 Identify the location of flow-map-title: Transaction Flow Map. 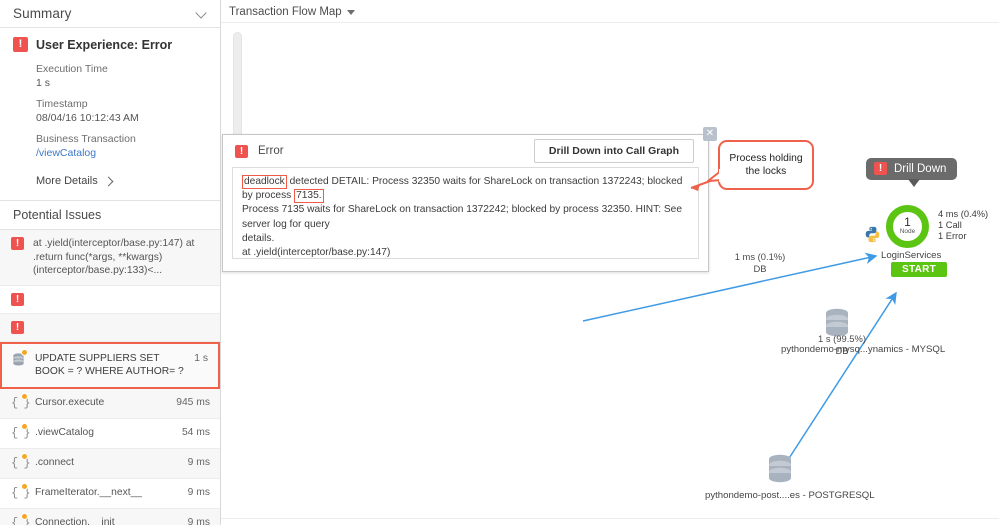
(285, 12).